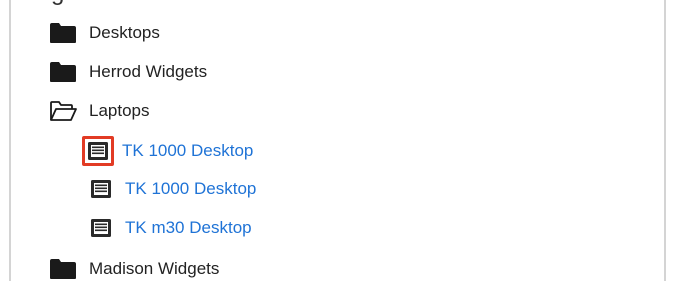  I want to click on tree-folder-laptops: Laptops, so click(99, 111).